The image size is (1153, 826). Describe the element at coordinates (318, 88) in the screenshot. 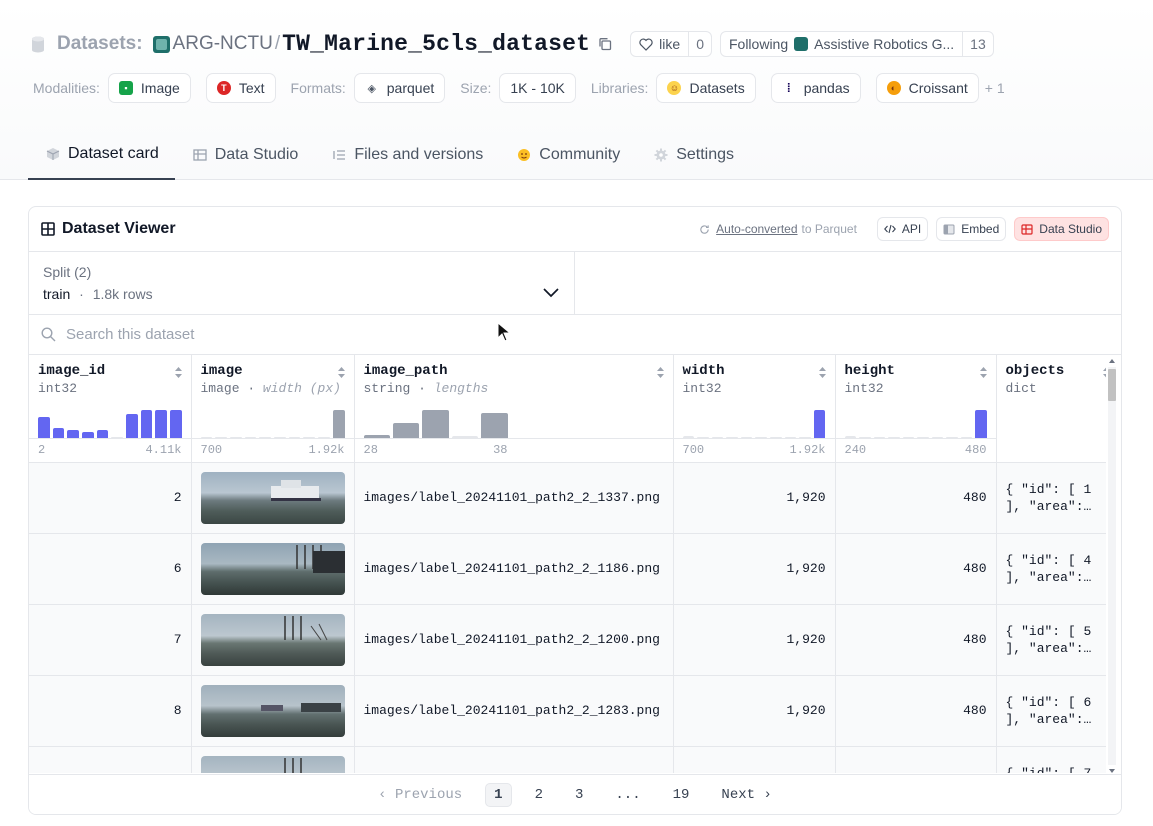

I see `formats-label: Formats:` at that location.